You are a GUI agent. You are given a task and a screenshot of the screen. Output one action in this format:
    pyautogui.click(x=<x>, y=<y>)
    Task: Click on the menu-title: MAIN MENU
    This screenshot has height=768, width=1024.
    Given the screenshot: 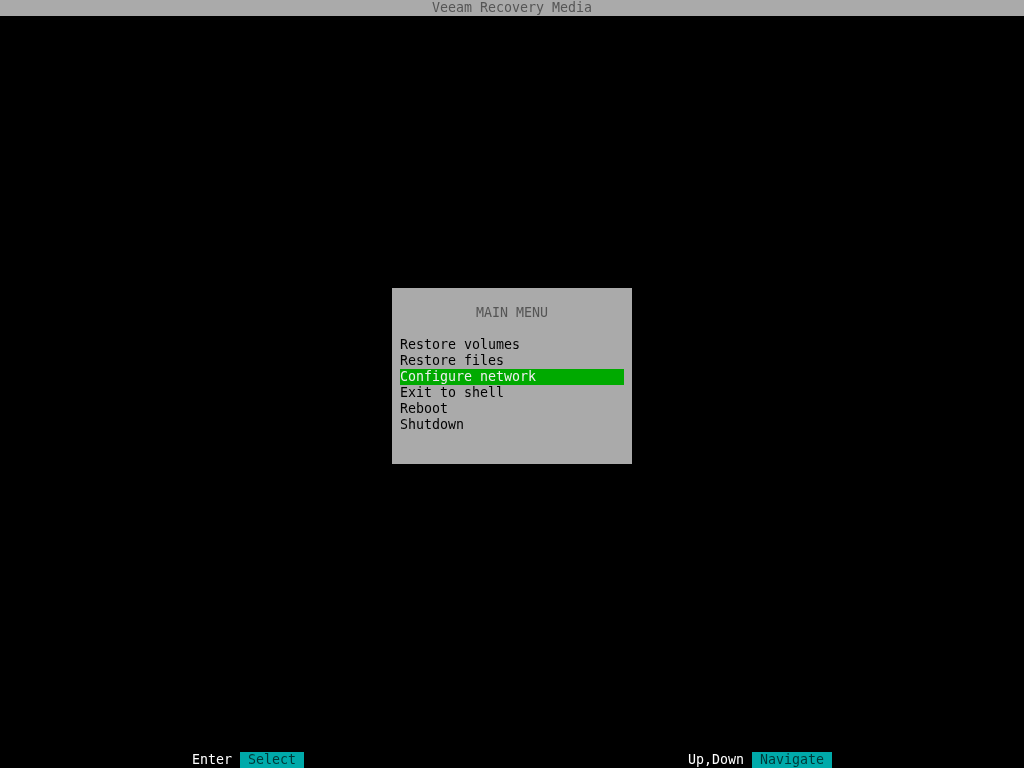 What is the action you would take?
    pyautogui.click(x=512, y=313)
    